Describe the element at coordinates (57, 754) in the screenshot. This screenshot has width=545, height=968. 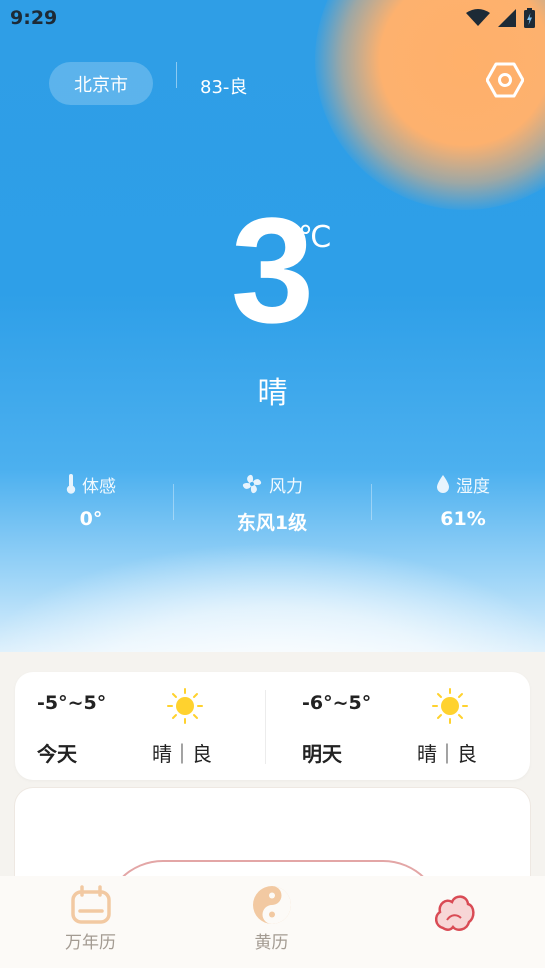
I see `forecast-day-label: 今天` at that location.